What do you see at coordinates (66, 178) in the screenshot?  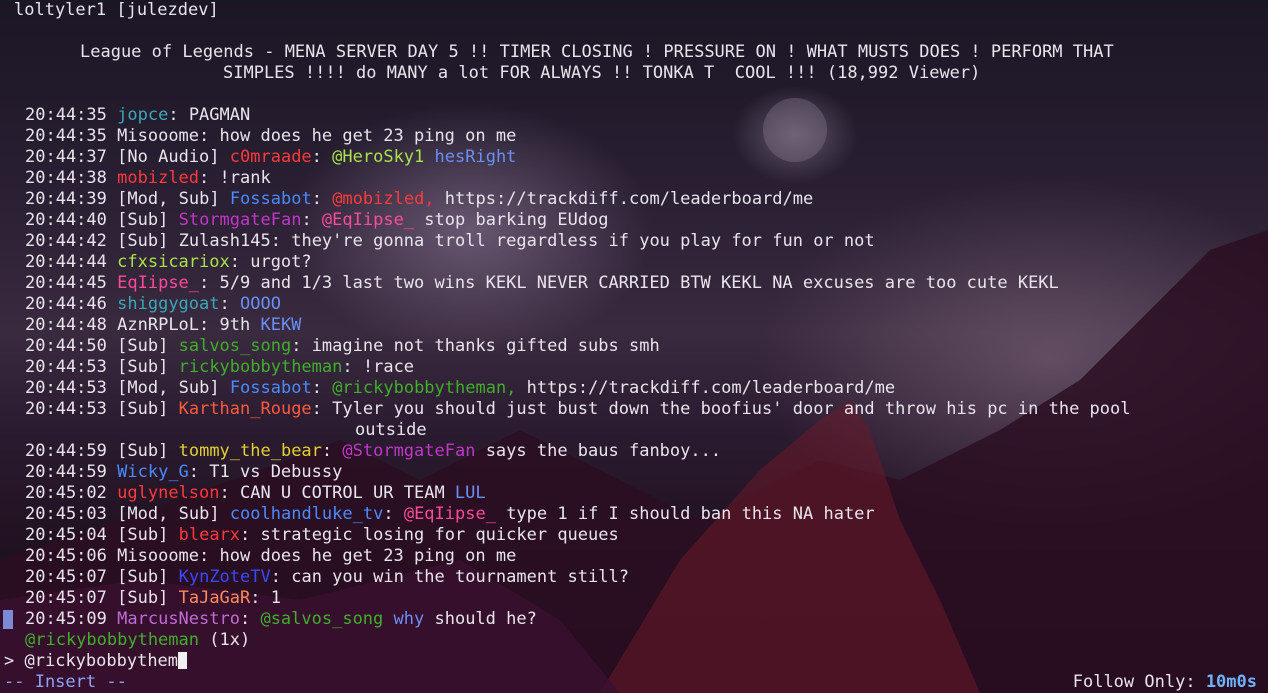 I see `message-timestamp: 20:44:38` at bounding box center [66, 178].